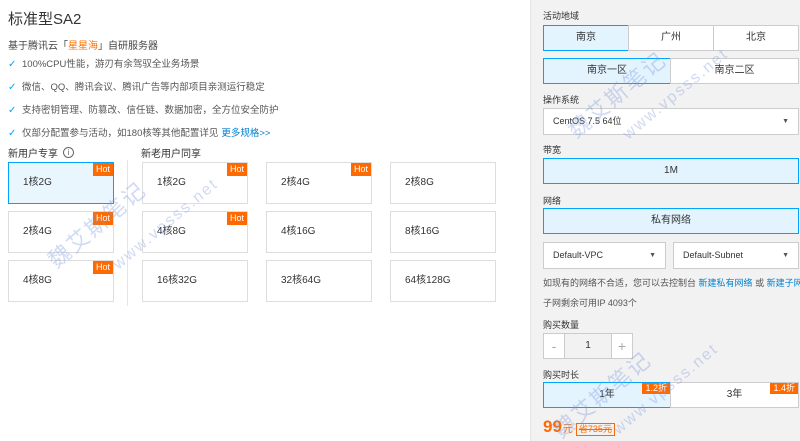  I want to click on quantity-label: 购买数量, so click(561, 325).